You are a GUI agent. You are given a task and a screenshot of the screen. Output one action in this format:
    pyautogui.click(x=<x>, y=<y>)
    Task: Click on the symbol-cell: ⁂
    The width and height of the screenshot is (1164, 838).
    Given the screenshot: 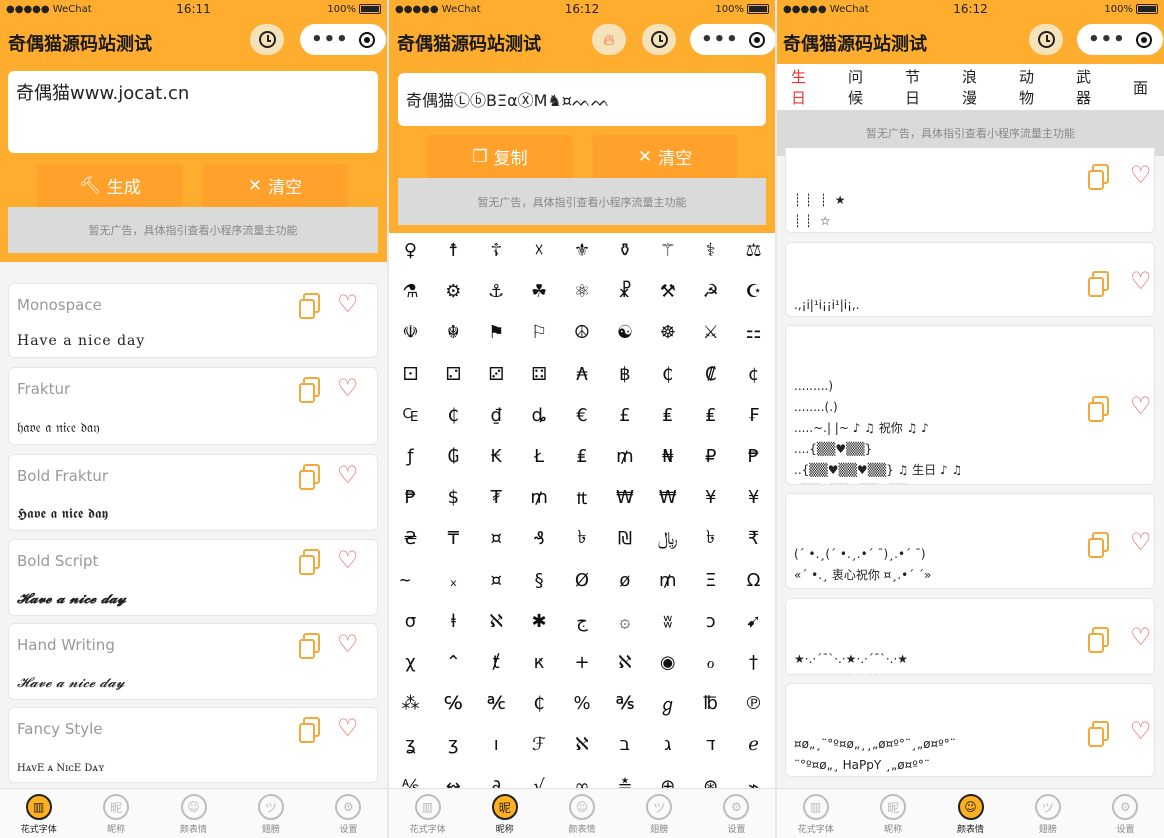 What is the action you would take?
    pyautogui.click(x=410, y=703)
    